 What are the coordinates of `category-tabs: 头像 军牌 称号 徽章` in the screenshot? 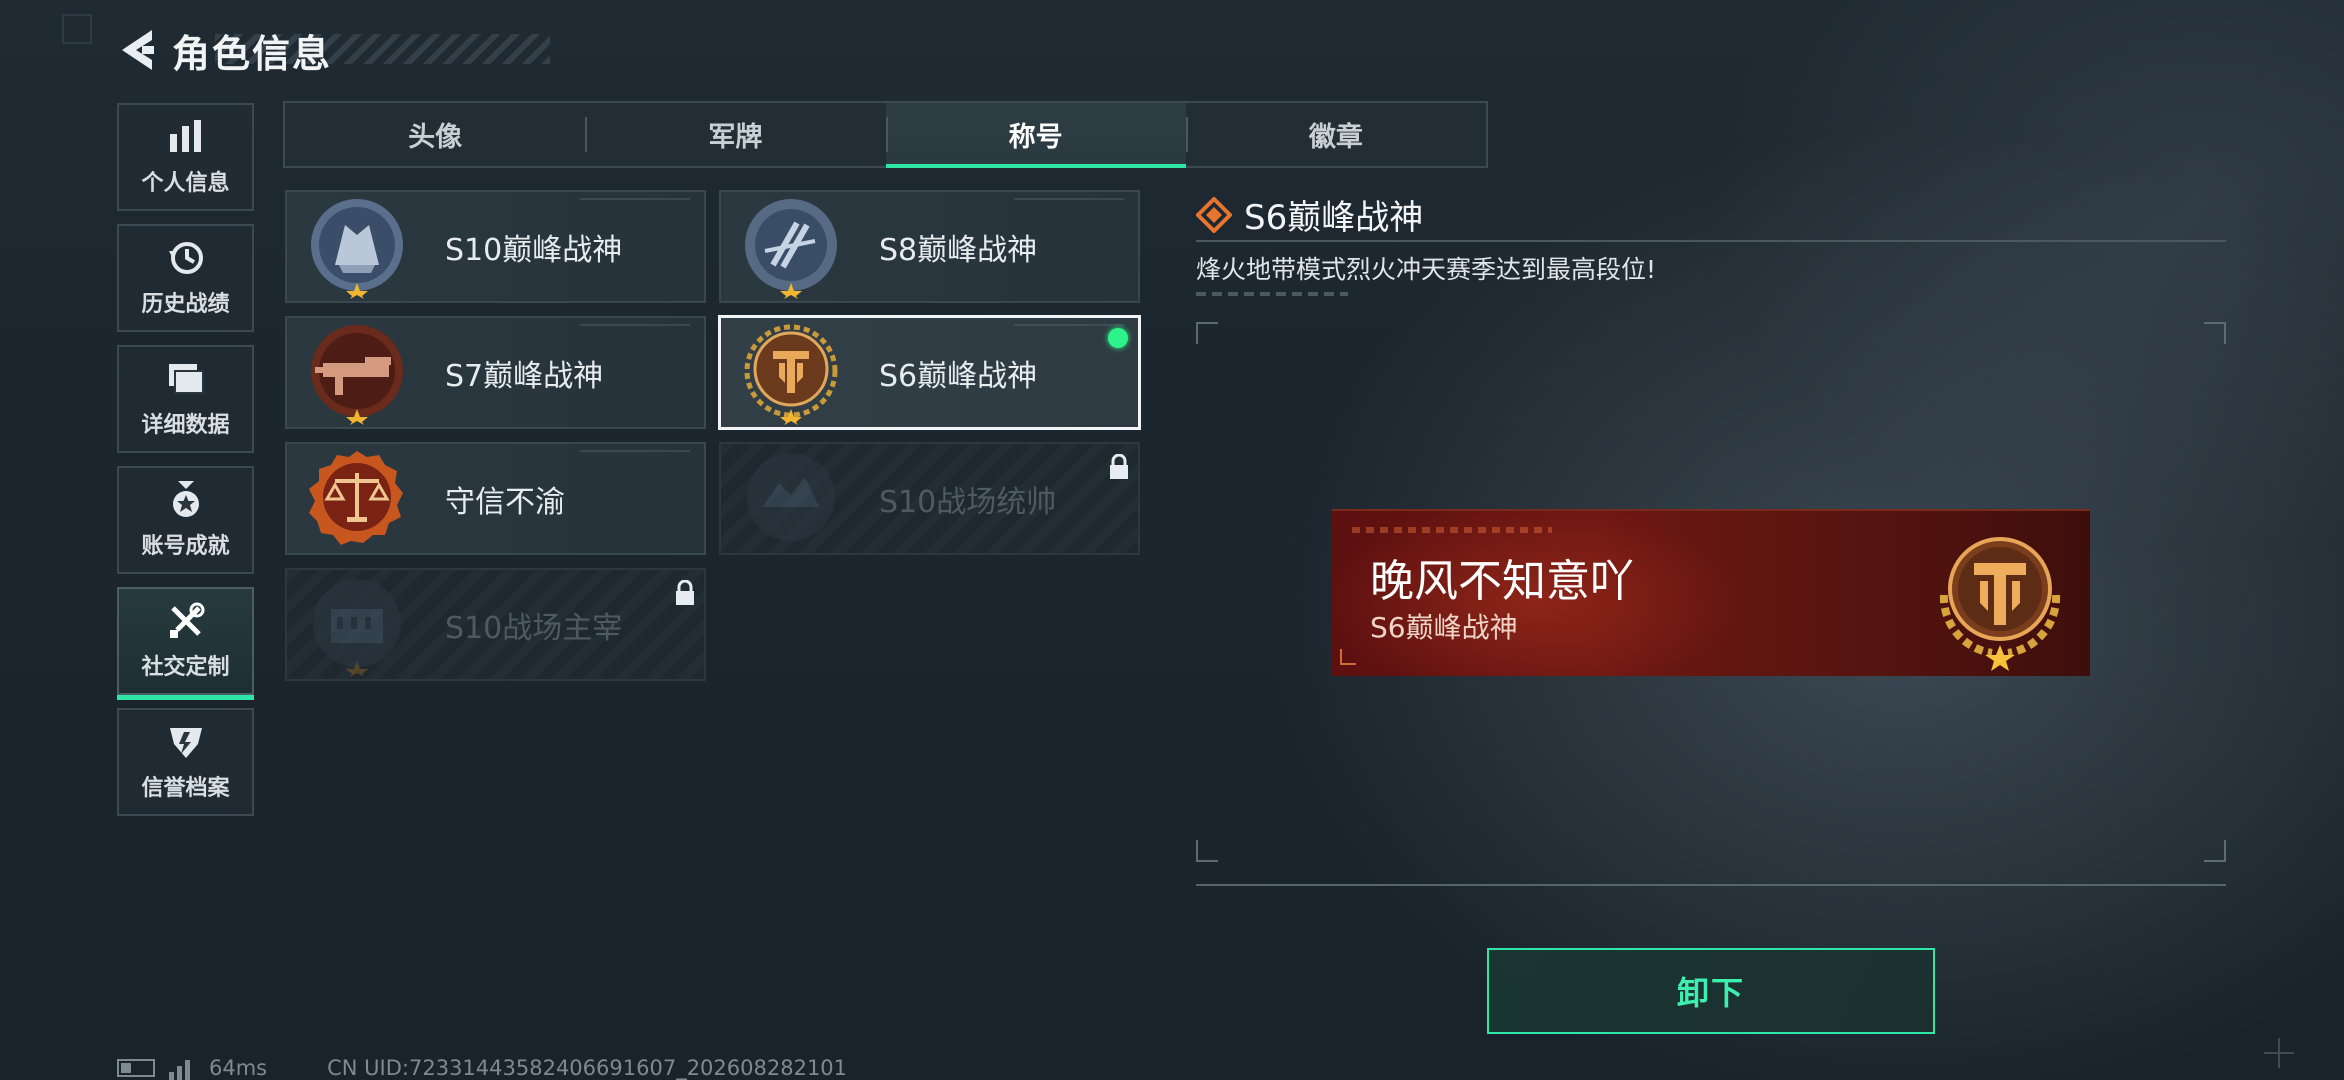 It's located at (885, 134).